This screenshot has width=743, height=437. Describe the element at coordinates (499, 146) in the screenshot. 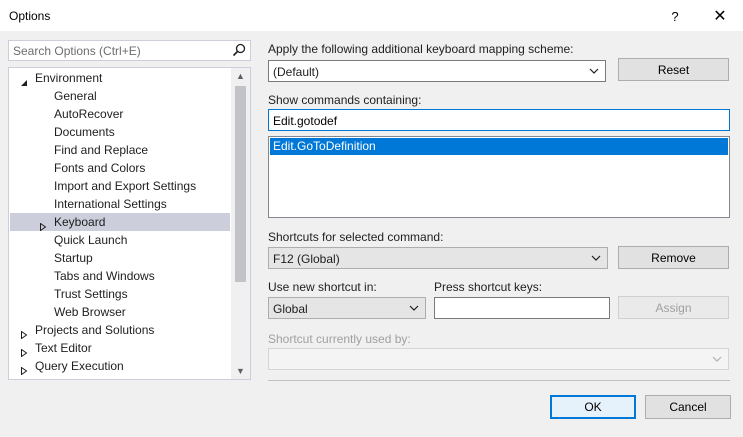

I see `list-item: Edit.GoToDefinition` at that location.